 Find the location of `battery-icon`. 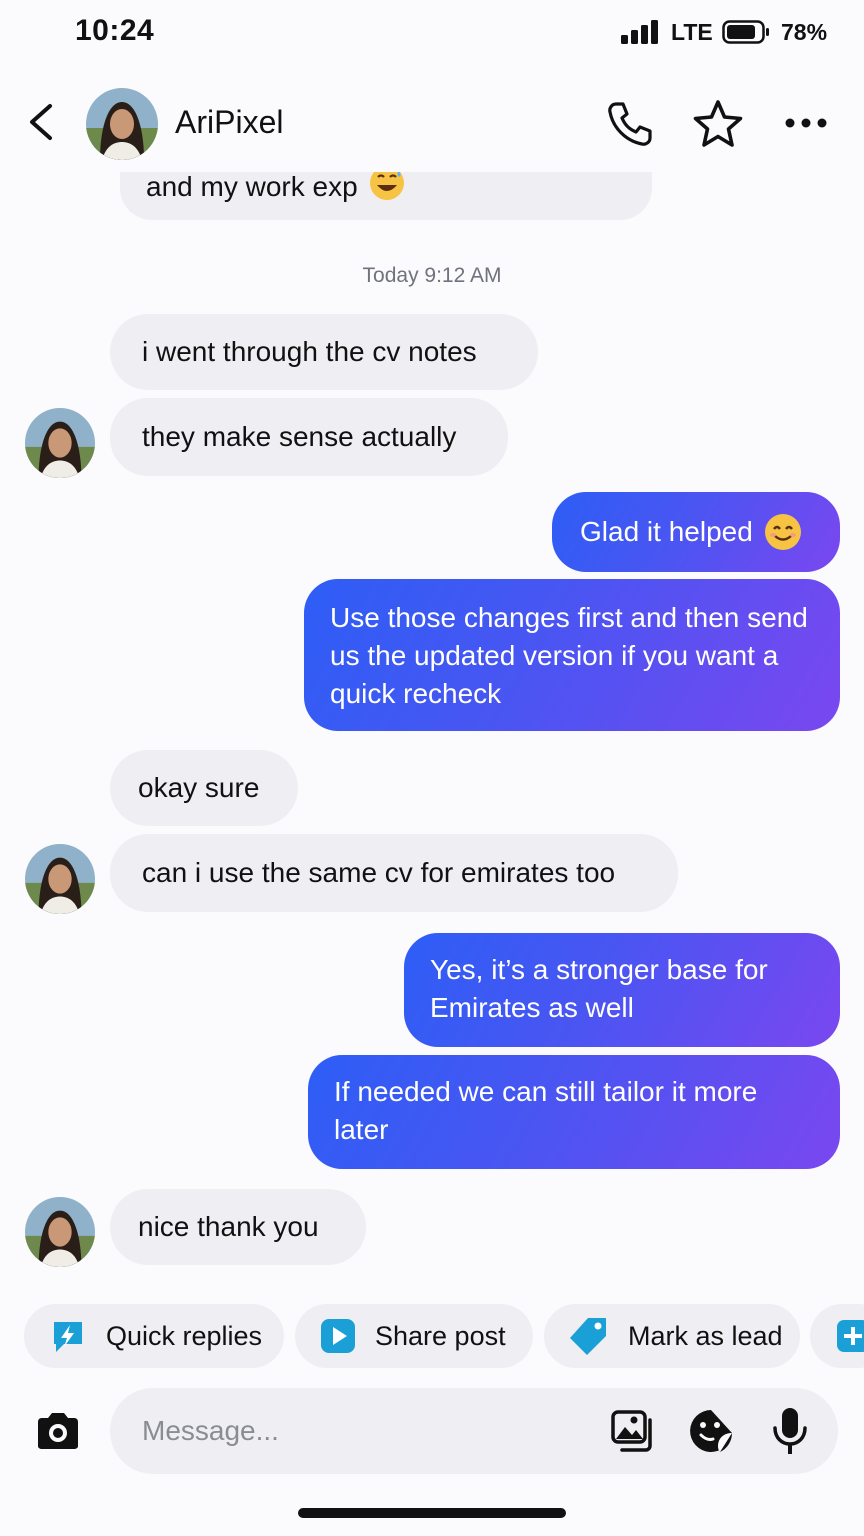

battery-icon is located at coordinates (745, 32).